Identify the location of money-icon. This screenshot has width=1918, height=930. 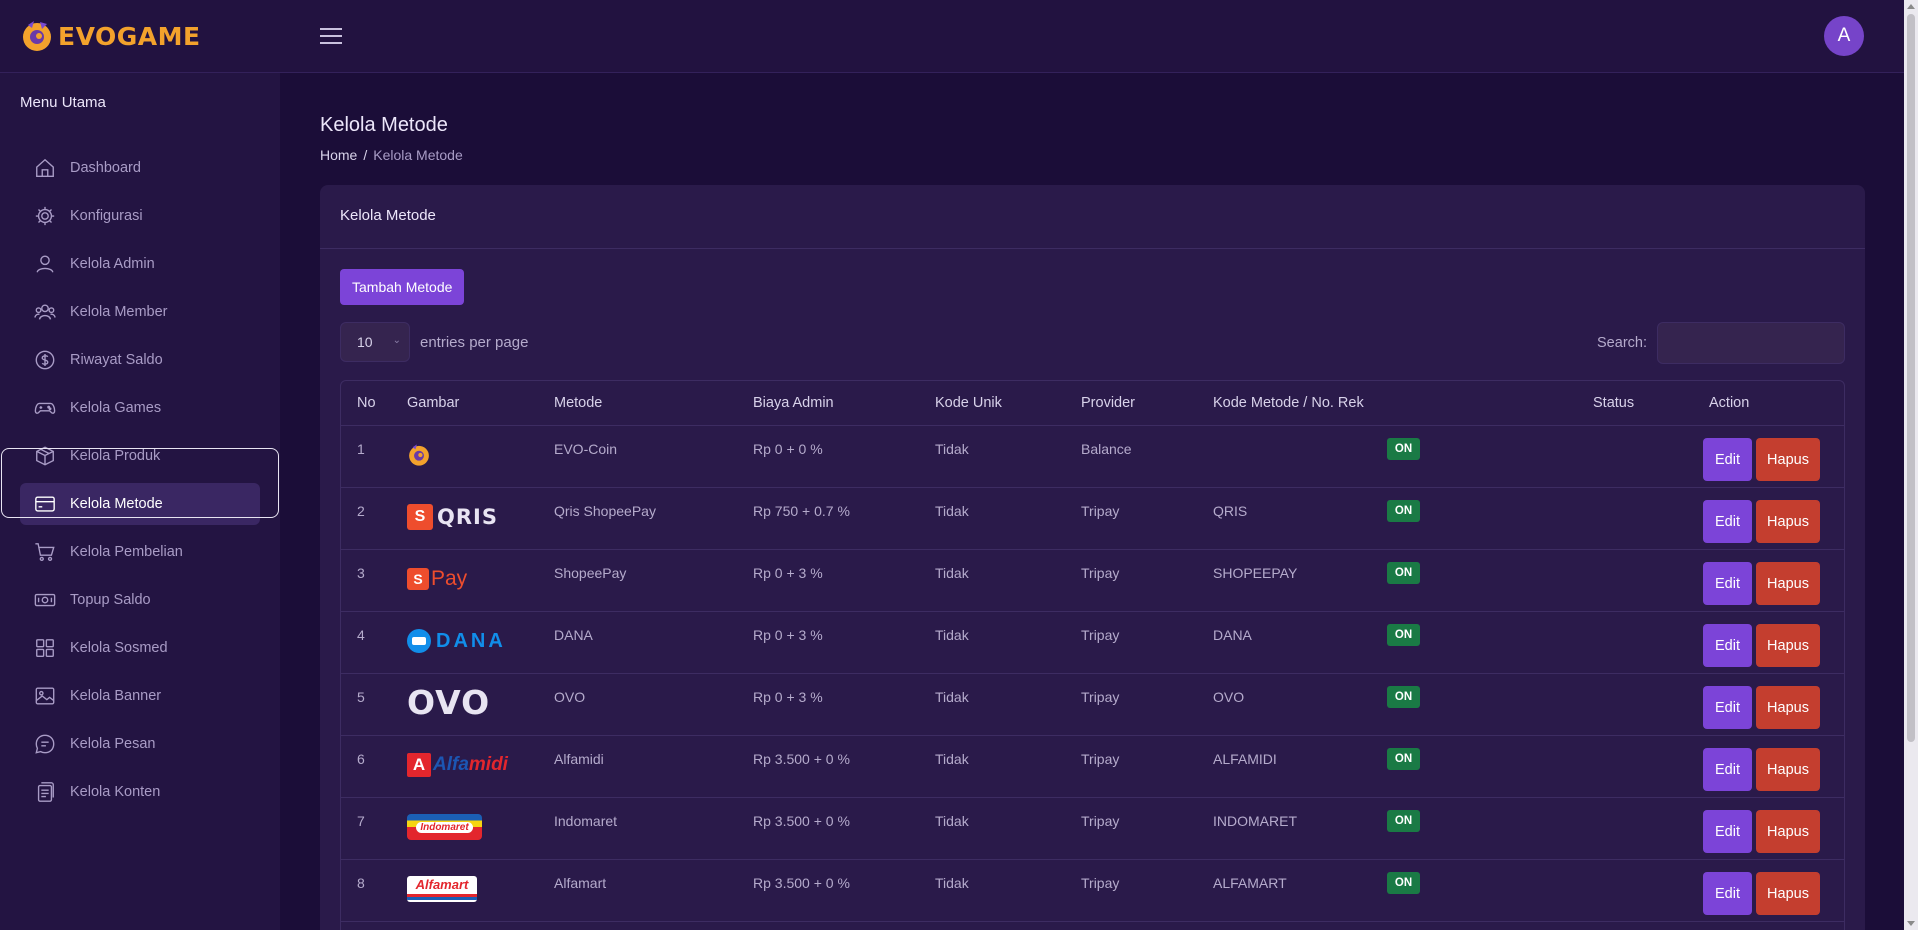
(45, 600).